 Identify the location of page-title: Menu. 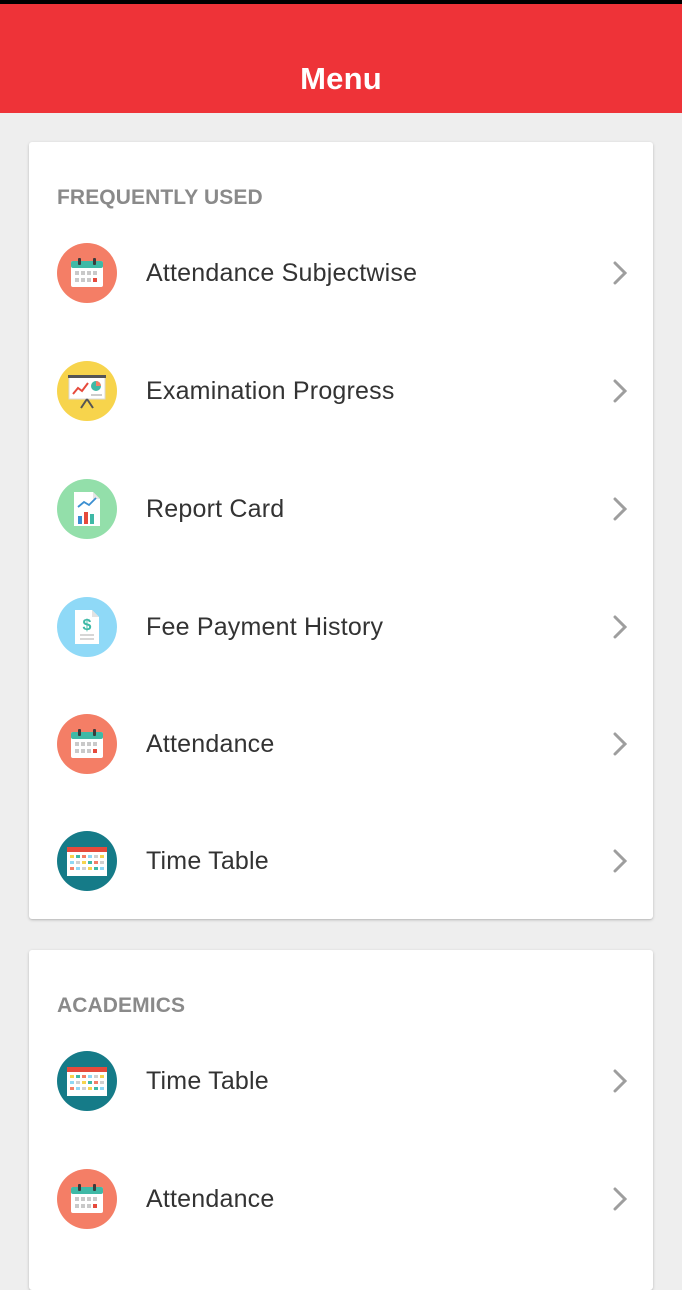
(341, 78).